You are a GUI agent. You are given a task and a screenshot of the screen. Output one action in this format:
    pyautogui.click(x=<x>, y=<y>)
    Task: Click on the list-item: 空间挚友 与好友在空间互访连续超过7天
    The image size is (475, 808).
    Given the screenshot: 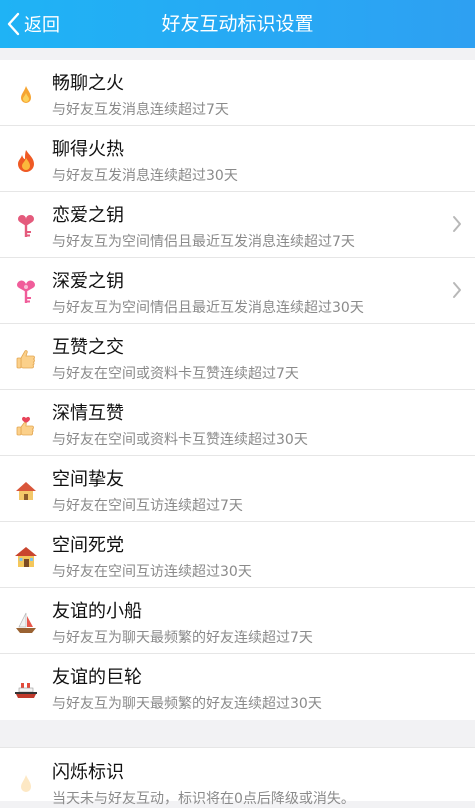 What is the action you would take?
    pyautogui.click(x=237, y=489)
    